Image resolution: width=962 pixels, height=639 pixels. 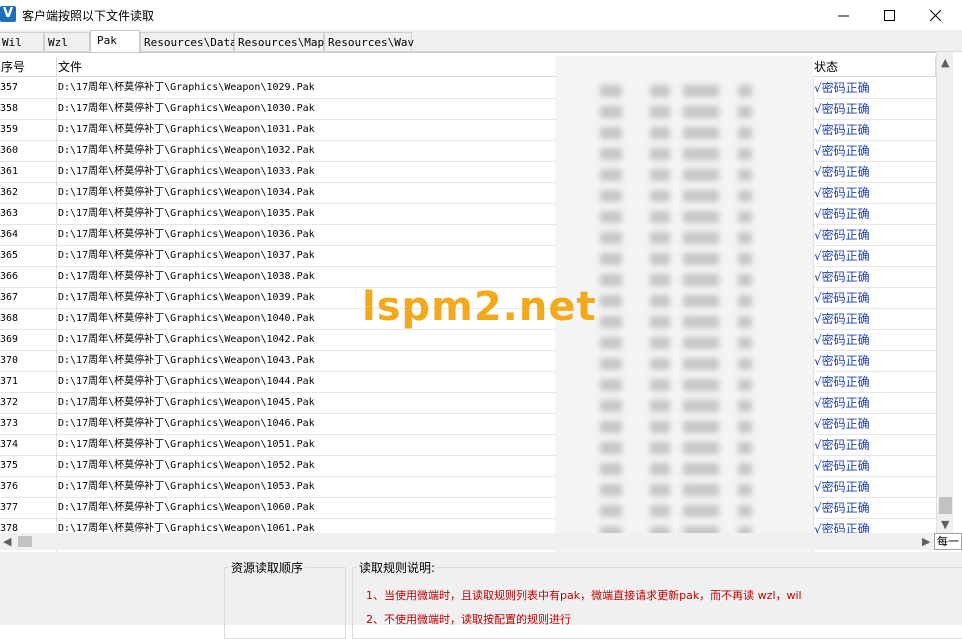 I want to click on row-file-path: D:\17周年\杯莫停补丁\Graphics\Weapon\1046.Pak, so click(x=186, y=423).